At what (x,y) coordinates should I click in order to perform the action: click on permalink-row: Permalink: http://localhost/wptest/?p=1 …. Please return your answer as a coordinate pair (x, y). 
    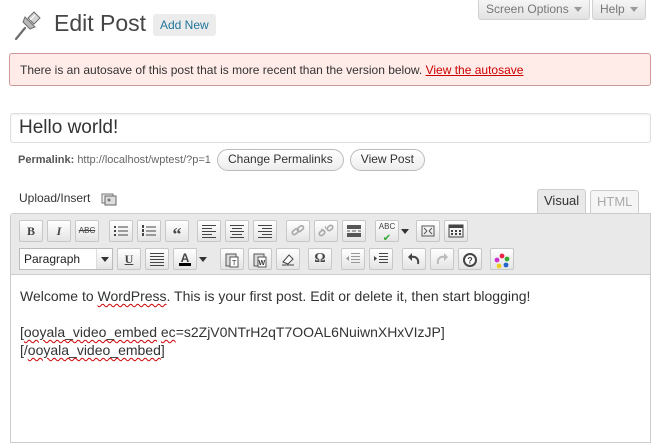
    Looking at the image, I should click on (221, 160).